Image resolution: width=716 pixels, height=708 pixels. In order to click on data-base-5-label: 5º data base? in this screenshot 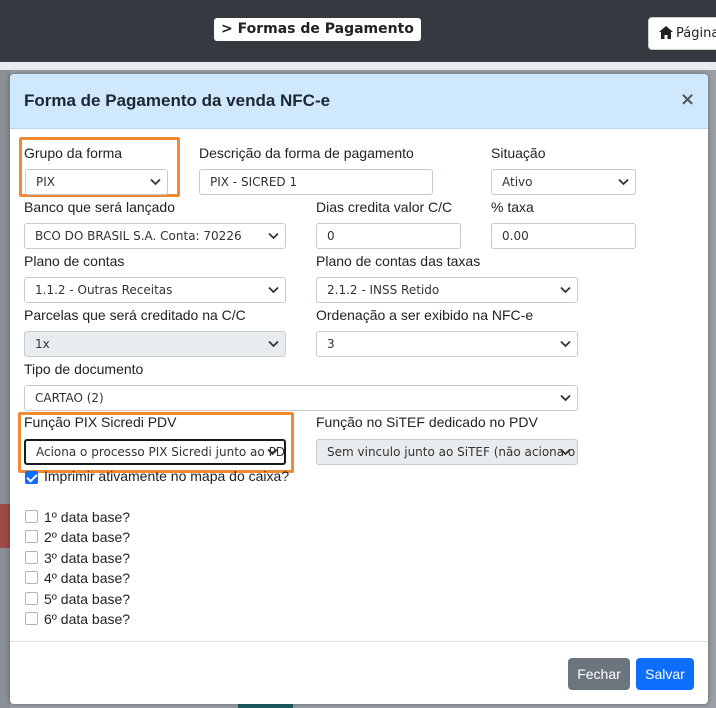, I will do `click(87, 599)`.